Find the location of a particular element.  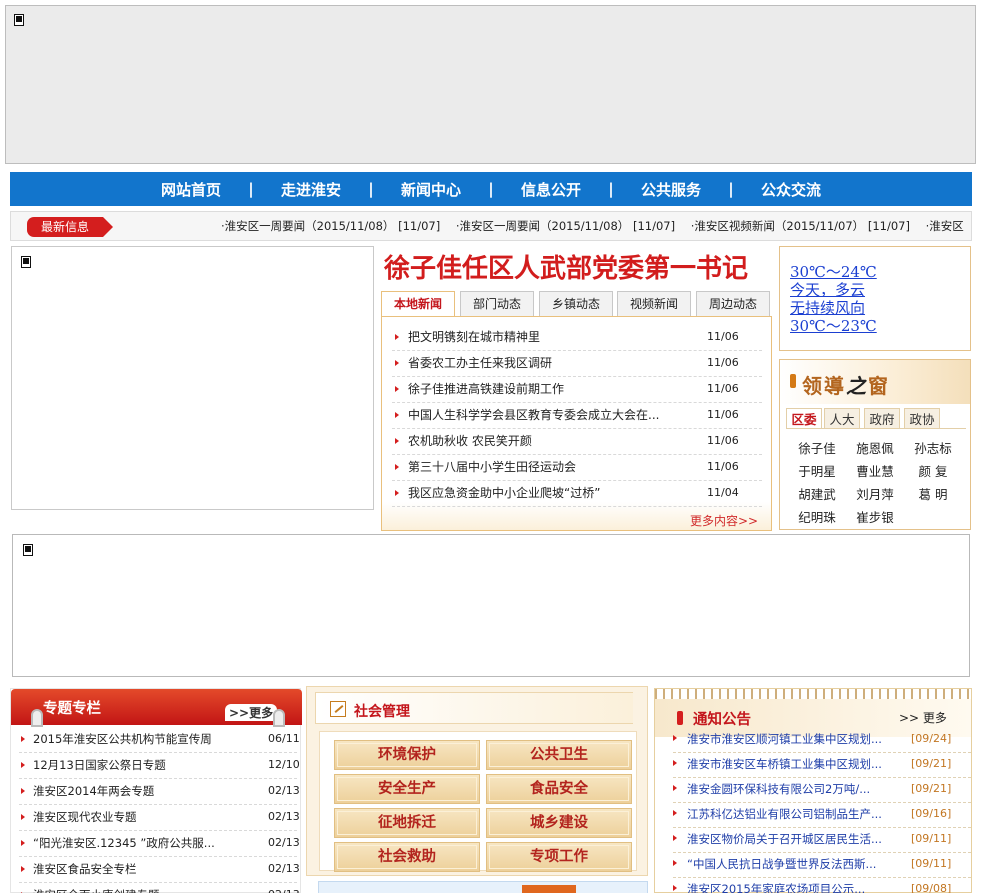

weather-temp-next: 30℃～23℃ is located at coordinates (880, 326).